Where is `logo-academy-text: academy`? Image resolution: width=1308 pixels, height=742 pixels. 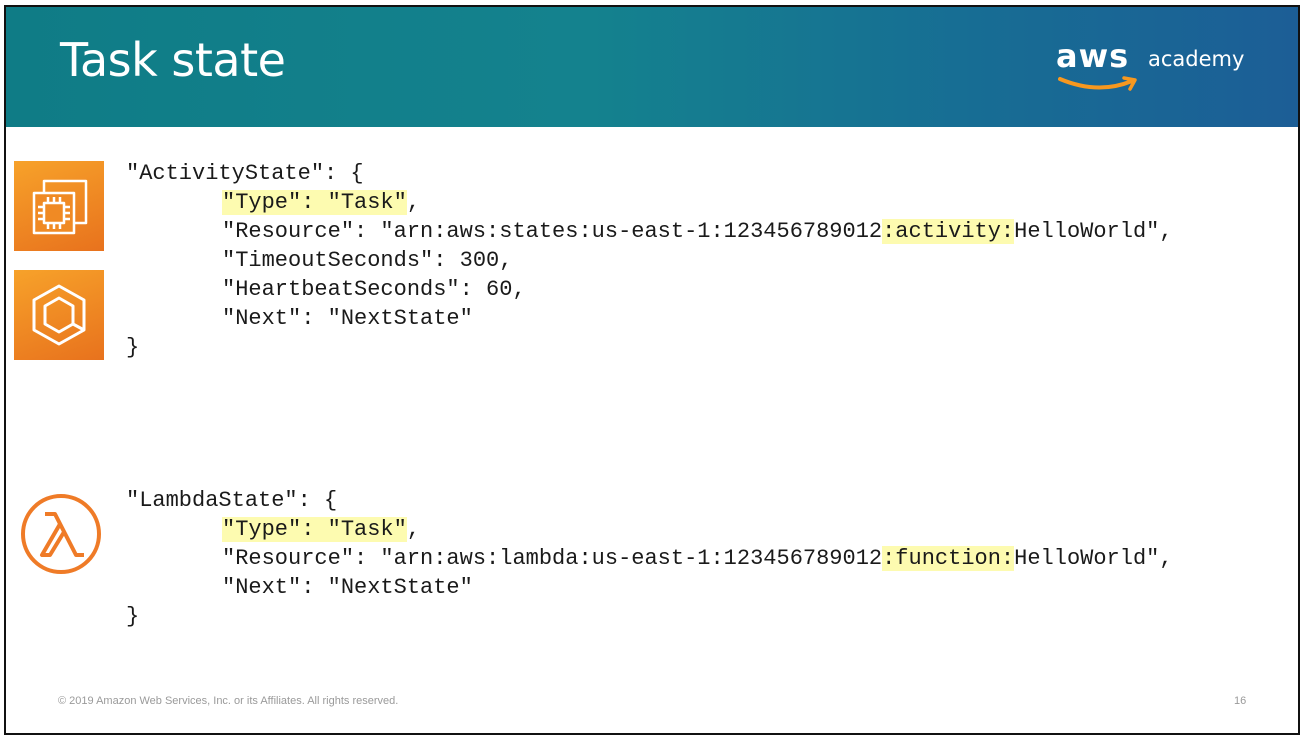 logo-academy-text: academy is located at coordinates (1196, 59).